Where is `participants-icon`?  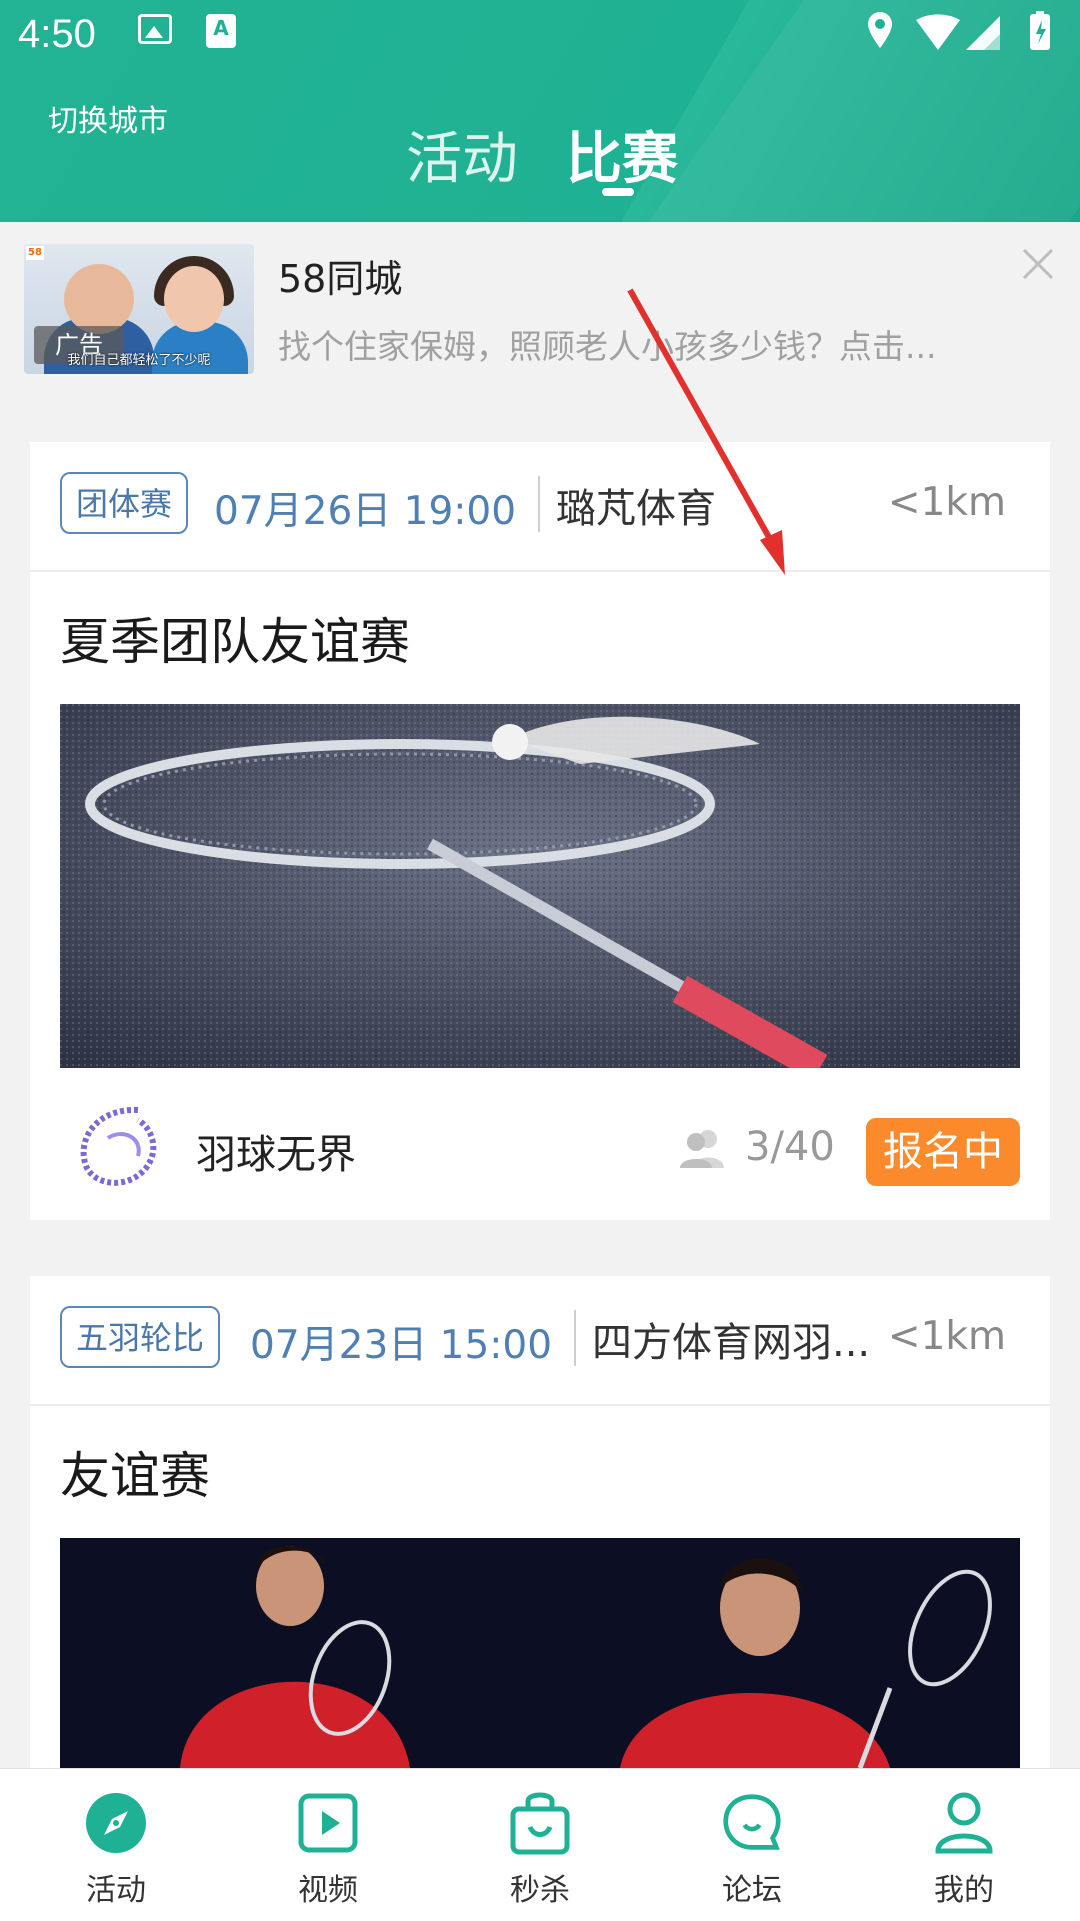
participants-icon is located at coordinates (702, 1149).